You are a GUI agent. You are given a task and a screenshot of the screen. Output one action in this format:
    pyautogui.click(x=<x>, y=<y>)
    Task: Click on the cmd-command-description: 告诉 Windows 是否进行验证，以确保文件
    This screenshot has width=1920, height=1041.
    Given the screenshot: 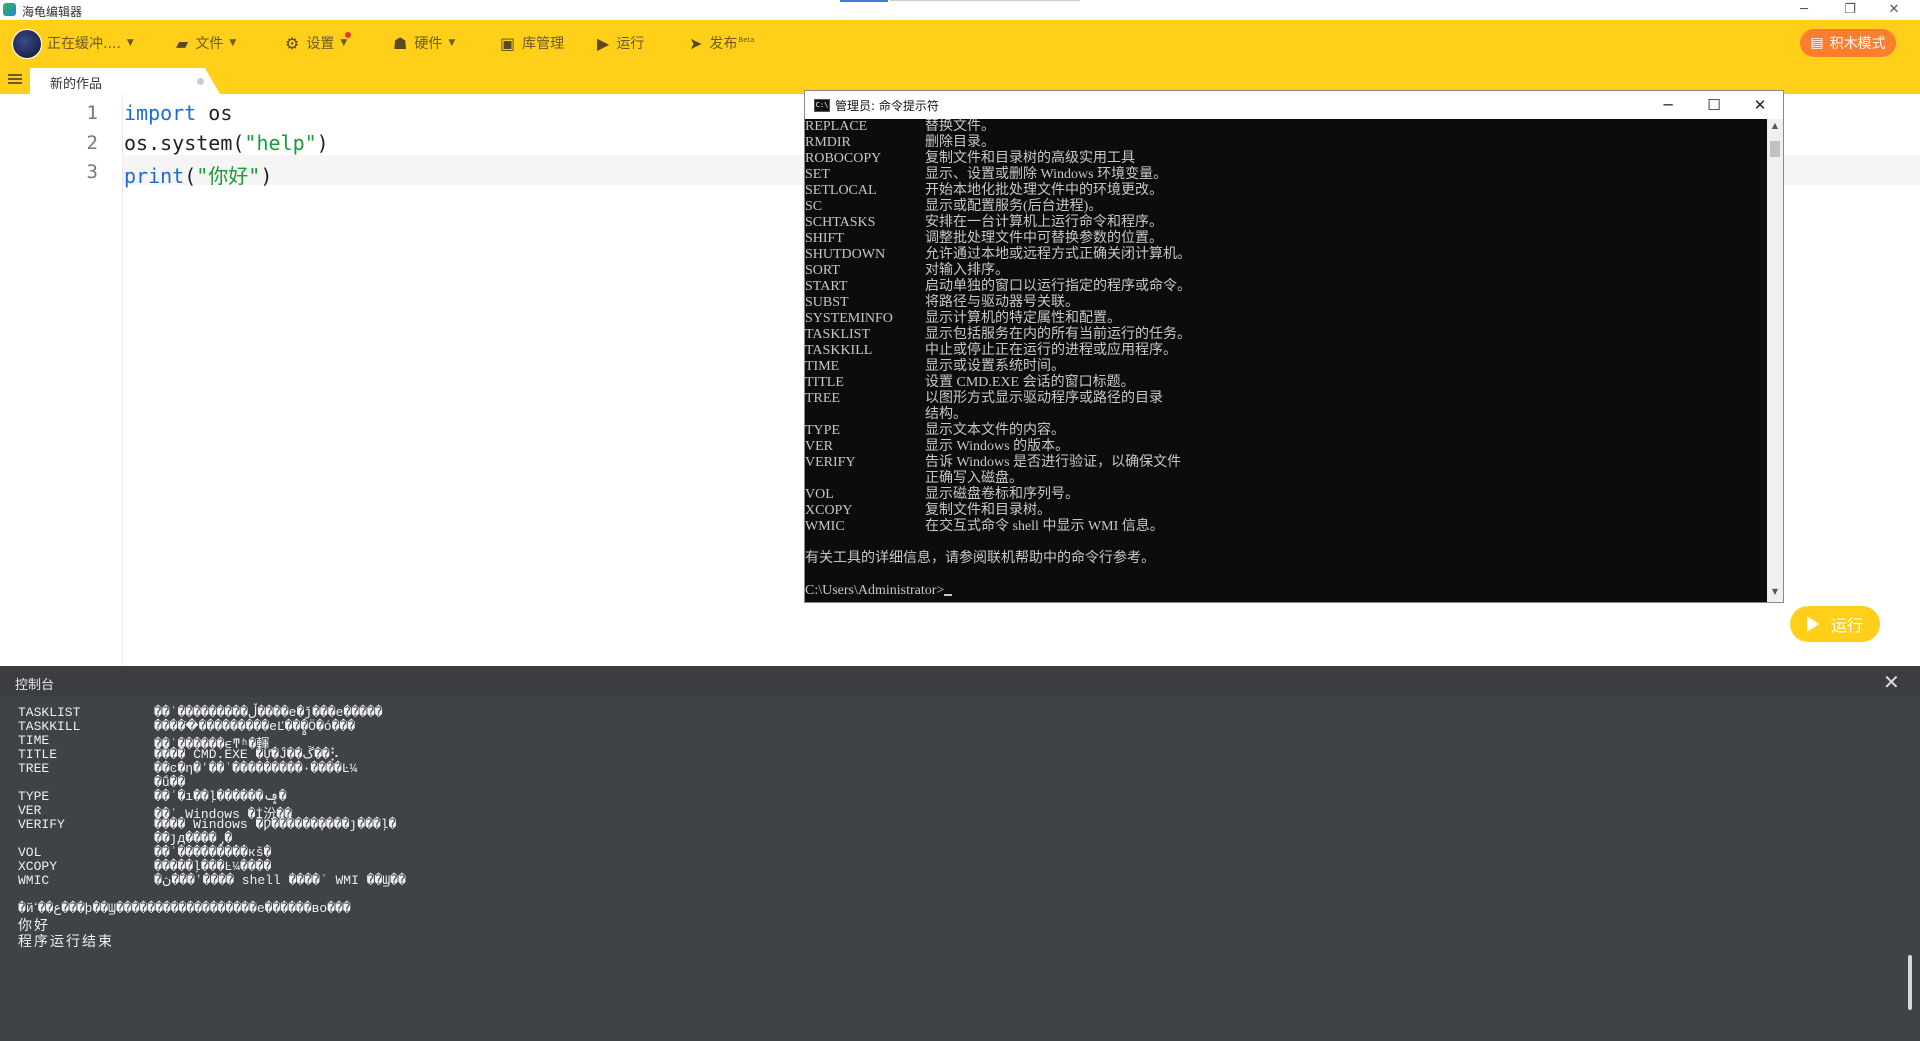 What is the action you would take?
    pyautogui.click(x=1053, y=462)
    